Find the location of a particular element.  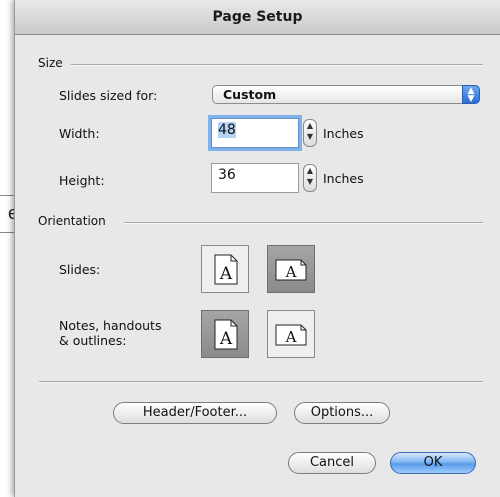

height-unit: Inches is located at coordinates (343, 178).